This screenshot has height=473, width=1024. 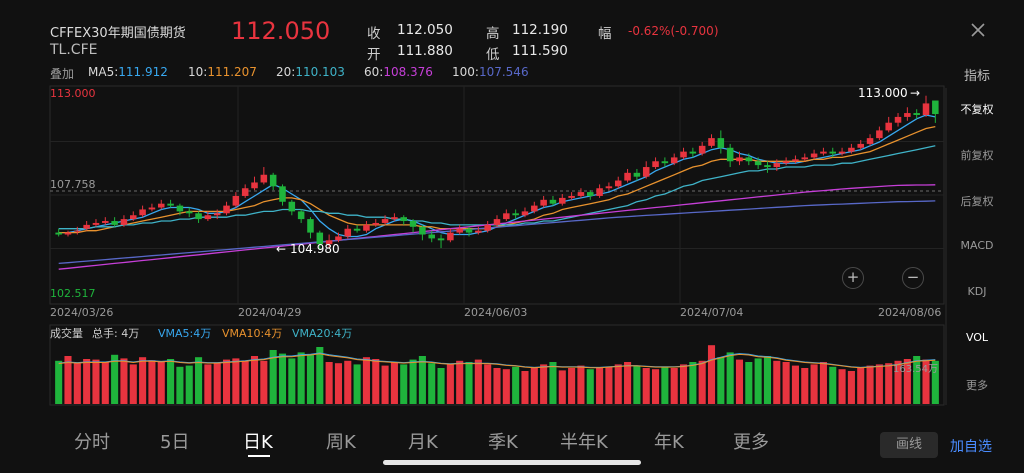 I want to click on vma10-readout: VMA10:4万, so click(x=252, y=333).